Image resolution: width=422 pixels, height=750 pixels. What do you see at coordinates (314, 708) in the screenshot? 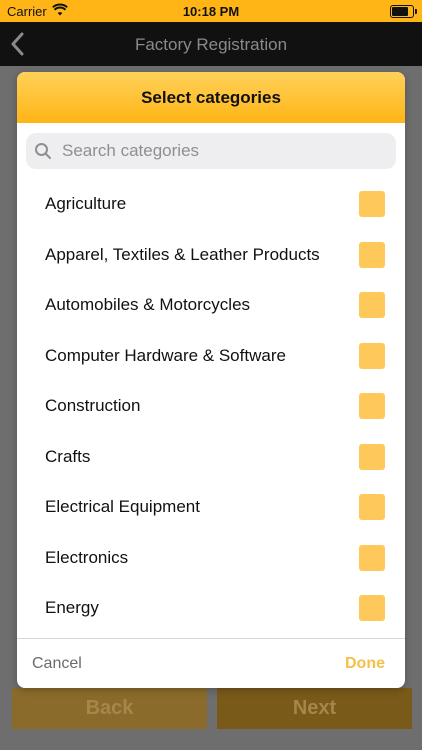
I see `next-button: Next` at bounding box center [314, 708].